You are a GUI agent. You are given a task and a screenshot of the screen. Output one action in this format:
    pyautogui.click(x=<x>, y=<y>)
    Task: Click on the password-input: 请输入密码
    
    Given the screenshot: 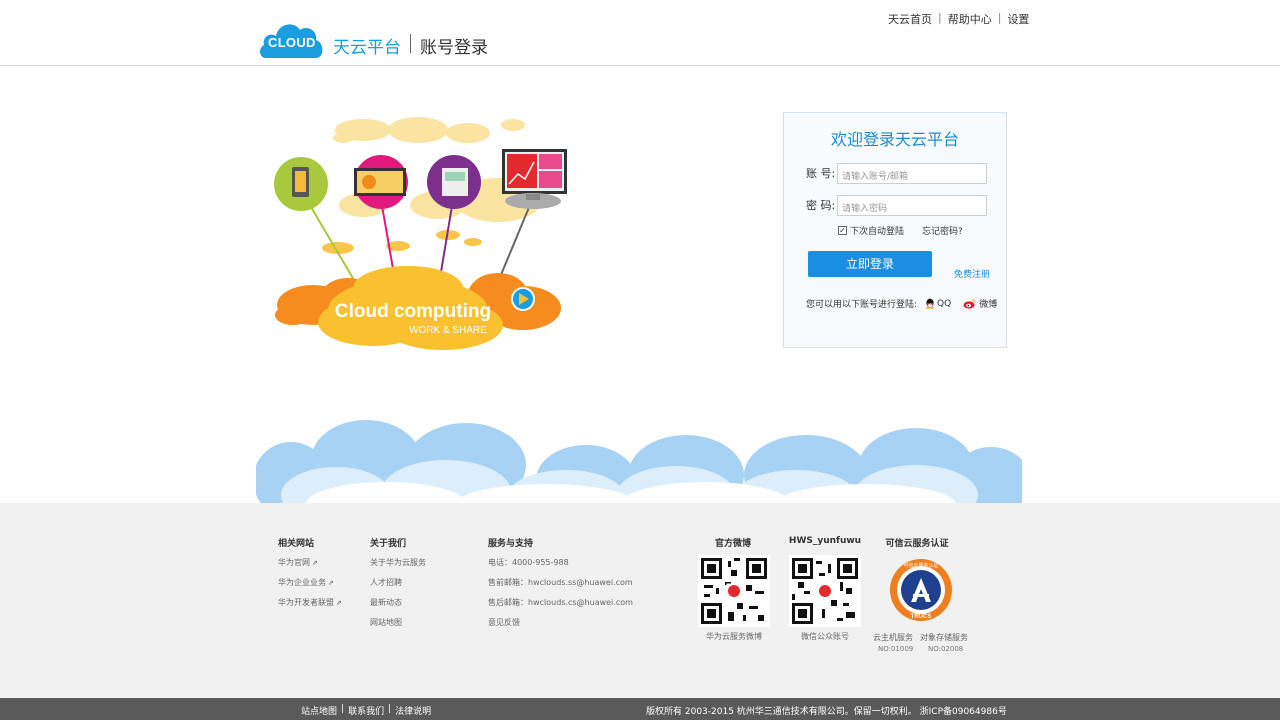 What is the action you would take?
    pyautogui.click(x=912, y=205)
    